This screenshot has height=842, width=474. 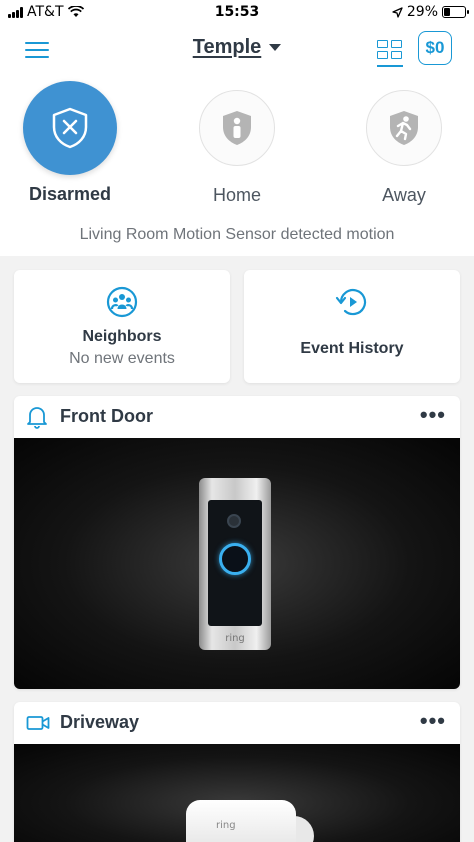 I want to click on history-play-icon, so click(x=351, y=302).